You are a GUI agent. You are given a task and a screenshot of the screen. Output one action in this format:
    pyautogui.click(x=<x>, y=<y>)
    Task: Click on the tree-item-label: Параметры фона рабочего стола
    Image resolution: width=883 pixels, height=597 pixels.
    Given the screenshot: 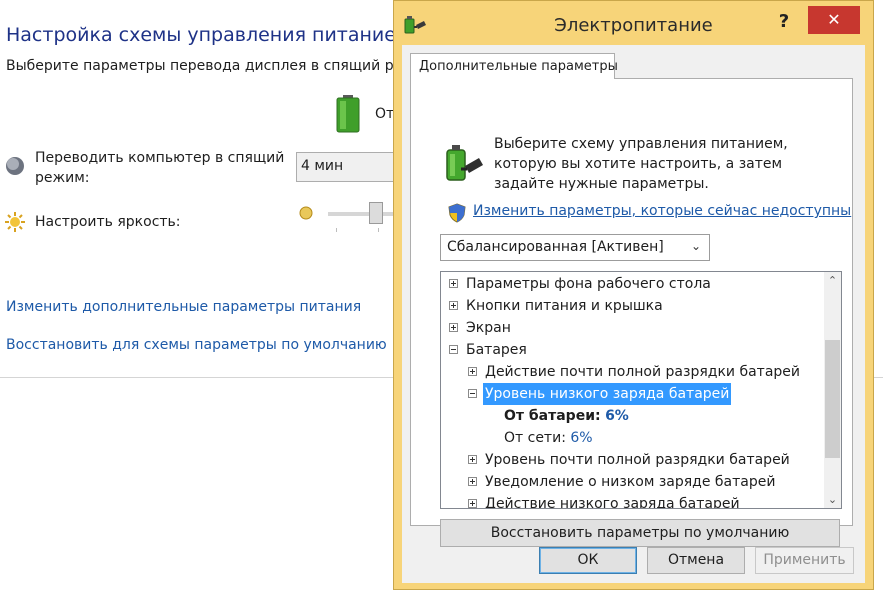 What is the action you would take?
    pyautogui.click(x=588, y=284)
    